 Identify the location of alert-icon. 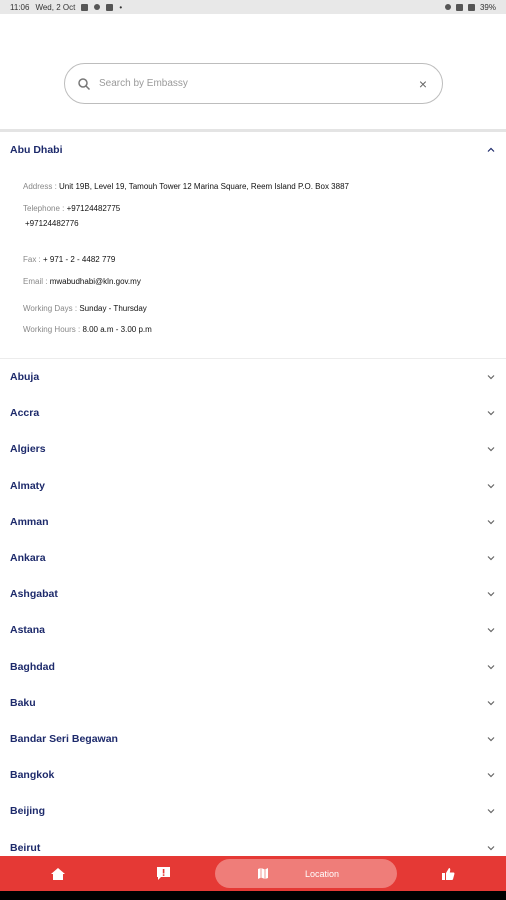
(163, 873).